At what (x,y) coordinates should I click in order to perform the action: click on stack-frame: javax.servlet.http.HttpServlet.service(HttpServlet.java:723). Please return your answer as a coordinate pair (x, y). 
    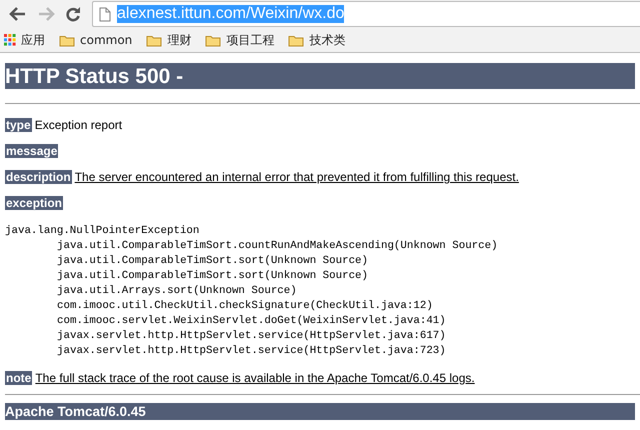
    Looking at the image, I should click on (320, 351).